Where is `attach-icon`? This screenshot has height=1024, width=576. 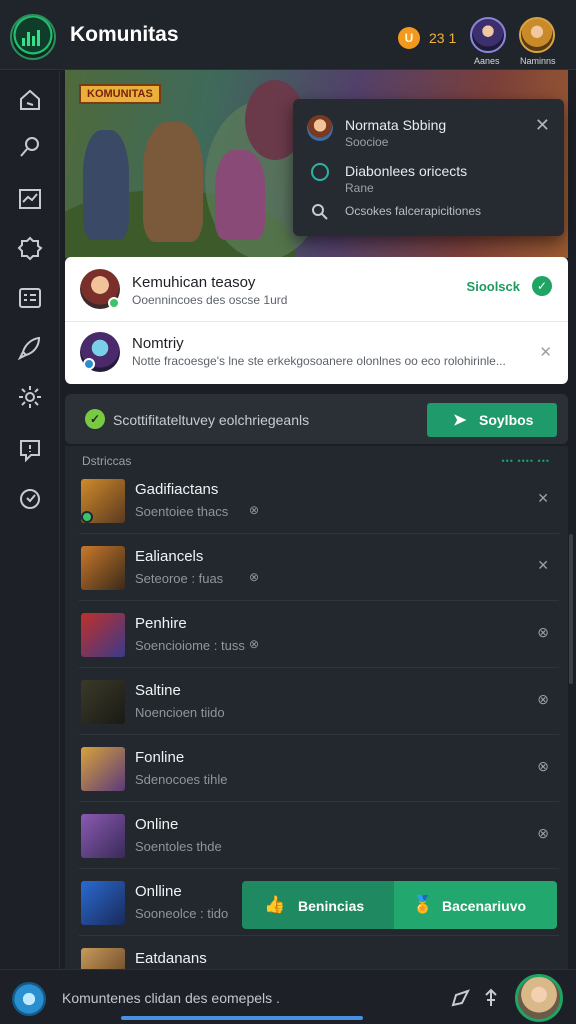 attach-icon is located at coordinates (491, 998).